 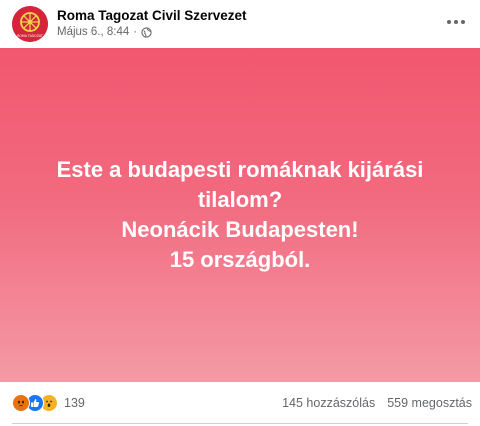 I want to click on globe-icon, so click(x=146, y=32).